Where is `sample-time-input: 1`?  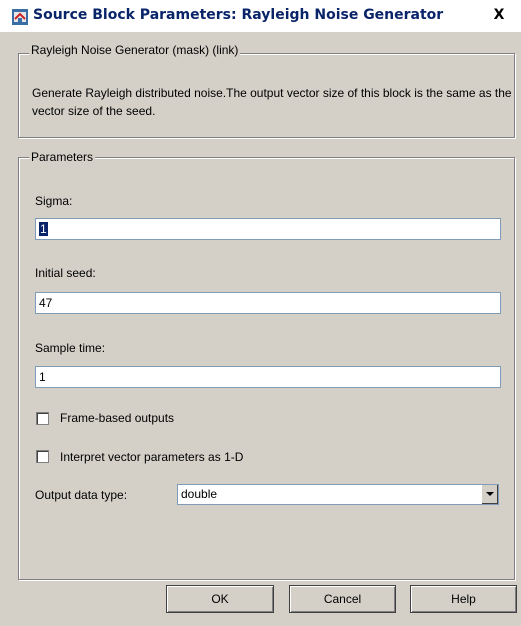 sample-time-input: 1 is located at coordinates (268, 377).